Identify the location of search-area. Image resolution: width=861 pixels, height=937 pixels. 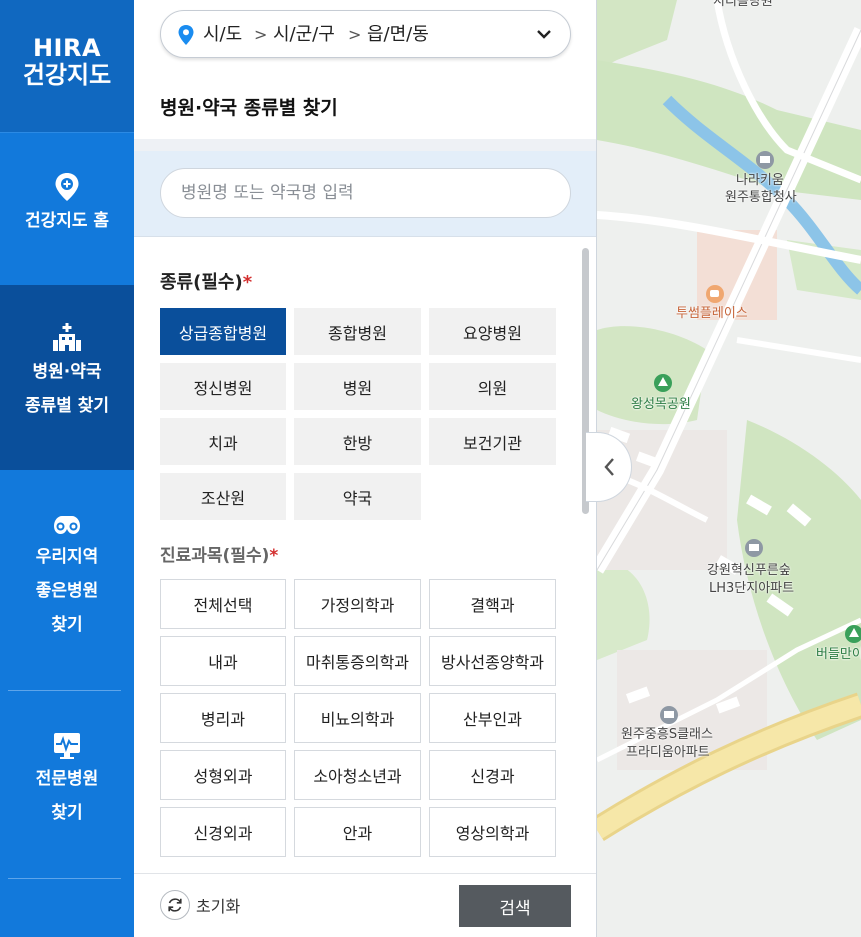
(365, 194).